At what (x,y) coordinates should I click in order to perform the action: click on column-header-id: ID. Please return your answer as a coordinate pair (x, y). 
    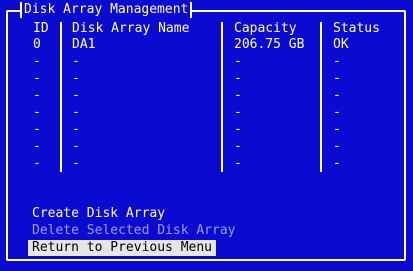
    Looking at the image, I should click on (41, 28).